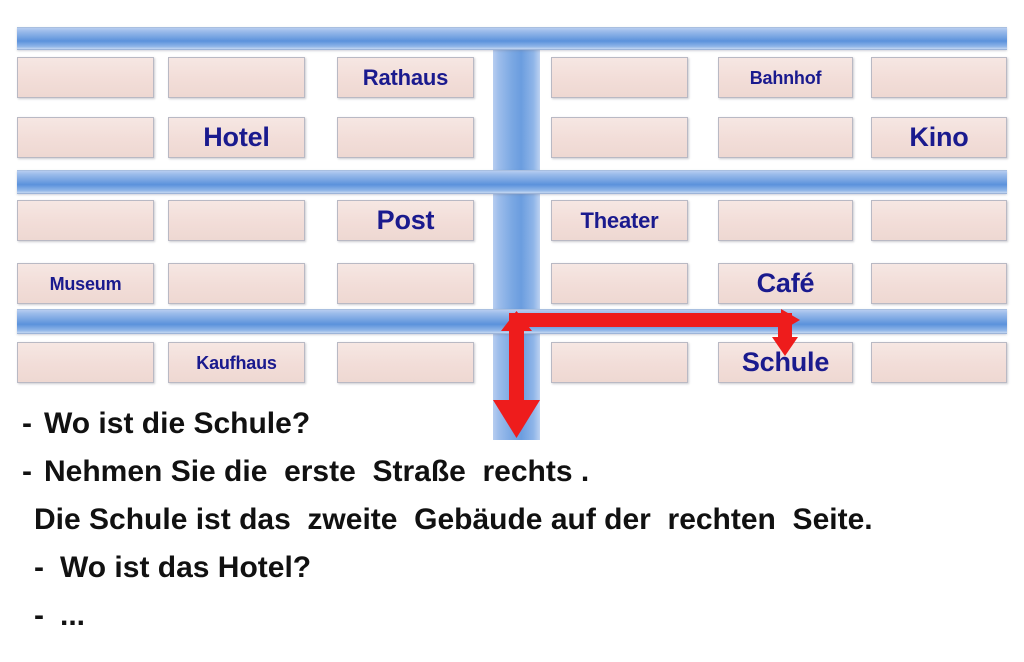 Image resolution: width=1024 pixels, height=662 pixels. What do you see at coordinates (516, 233) in the screenshot?
I see `street-vertical` at bounding box center [516, 233].